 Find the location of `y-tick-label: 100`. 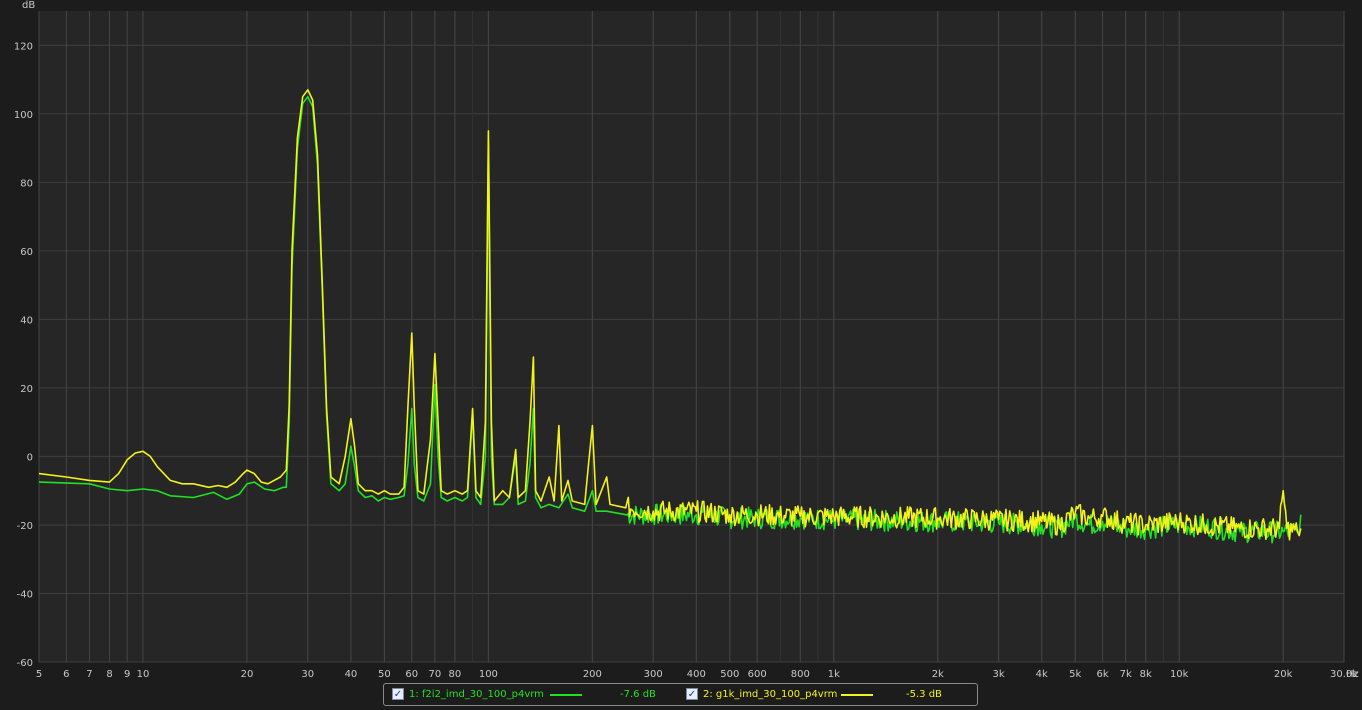

y-tick-label: 100 is located at coordinates (23, 115).